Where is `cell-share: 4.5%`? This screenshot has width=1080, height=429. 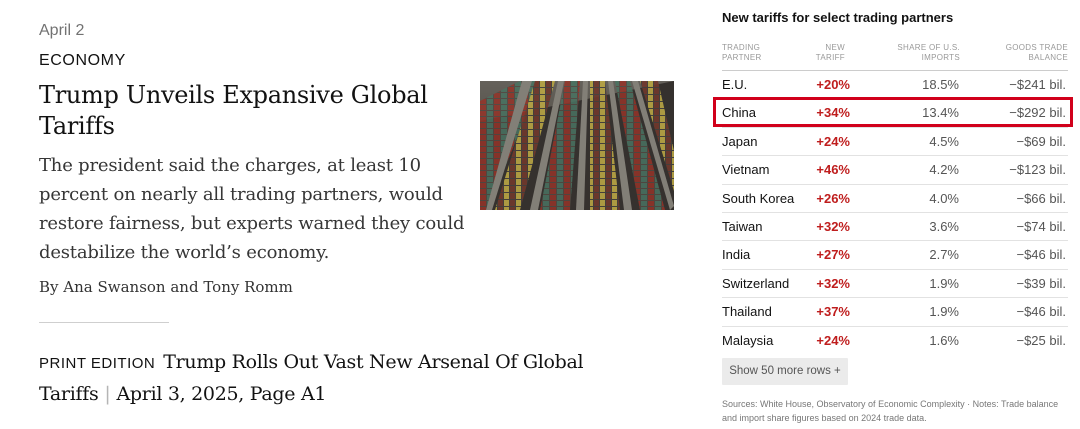 cell-share: 4.5% is located at coordinates (944, 141).